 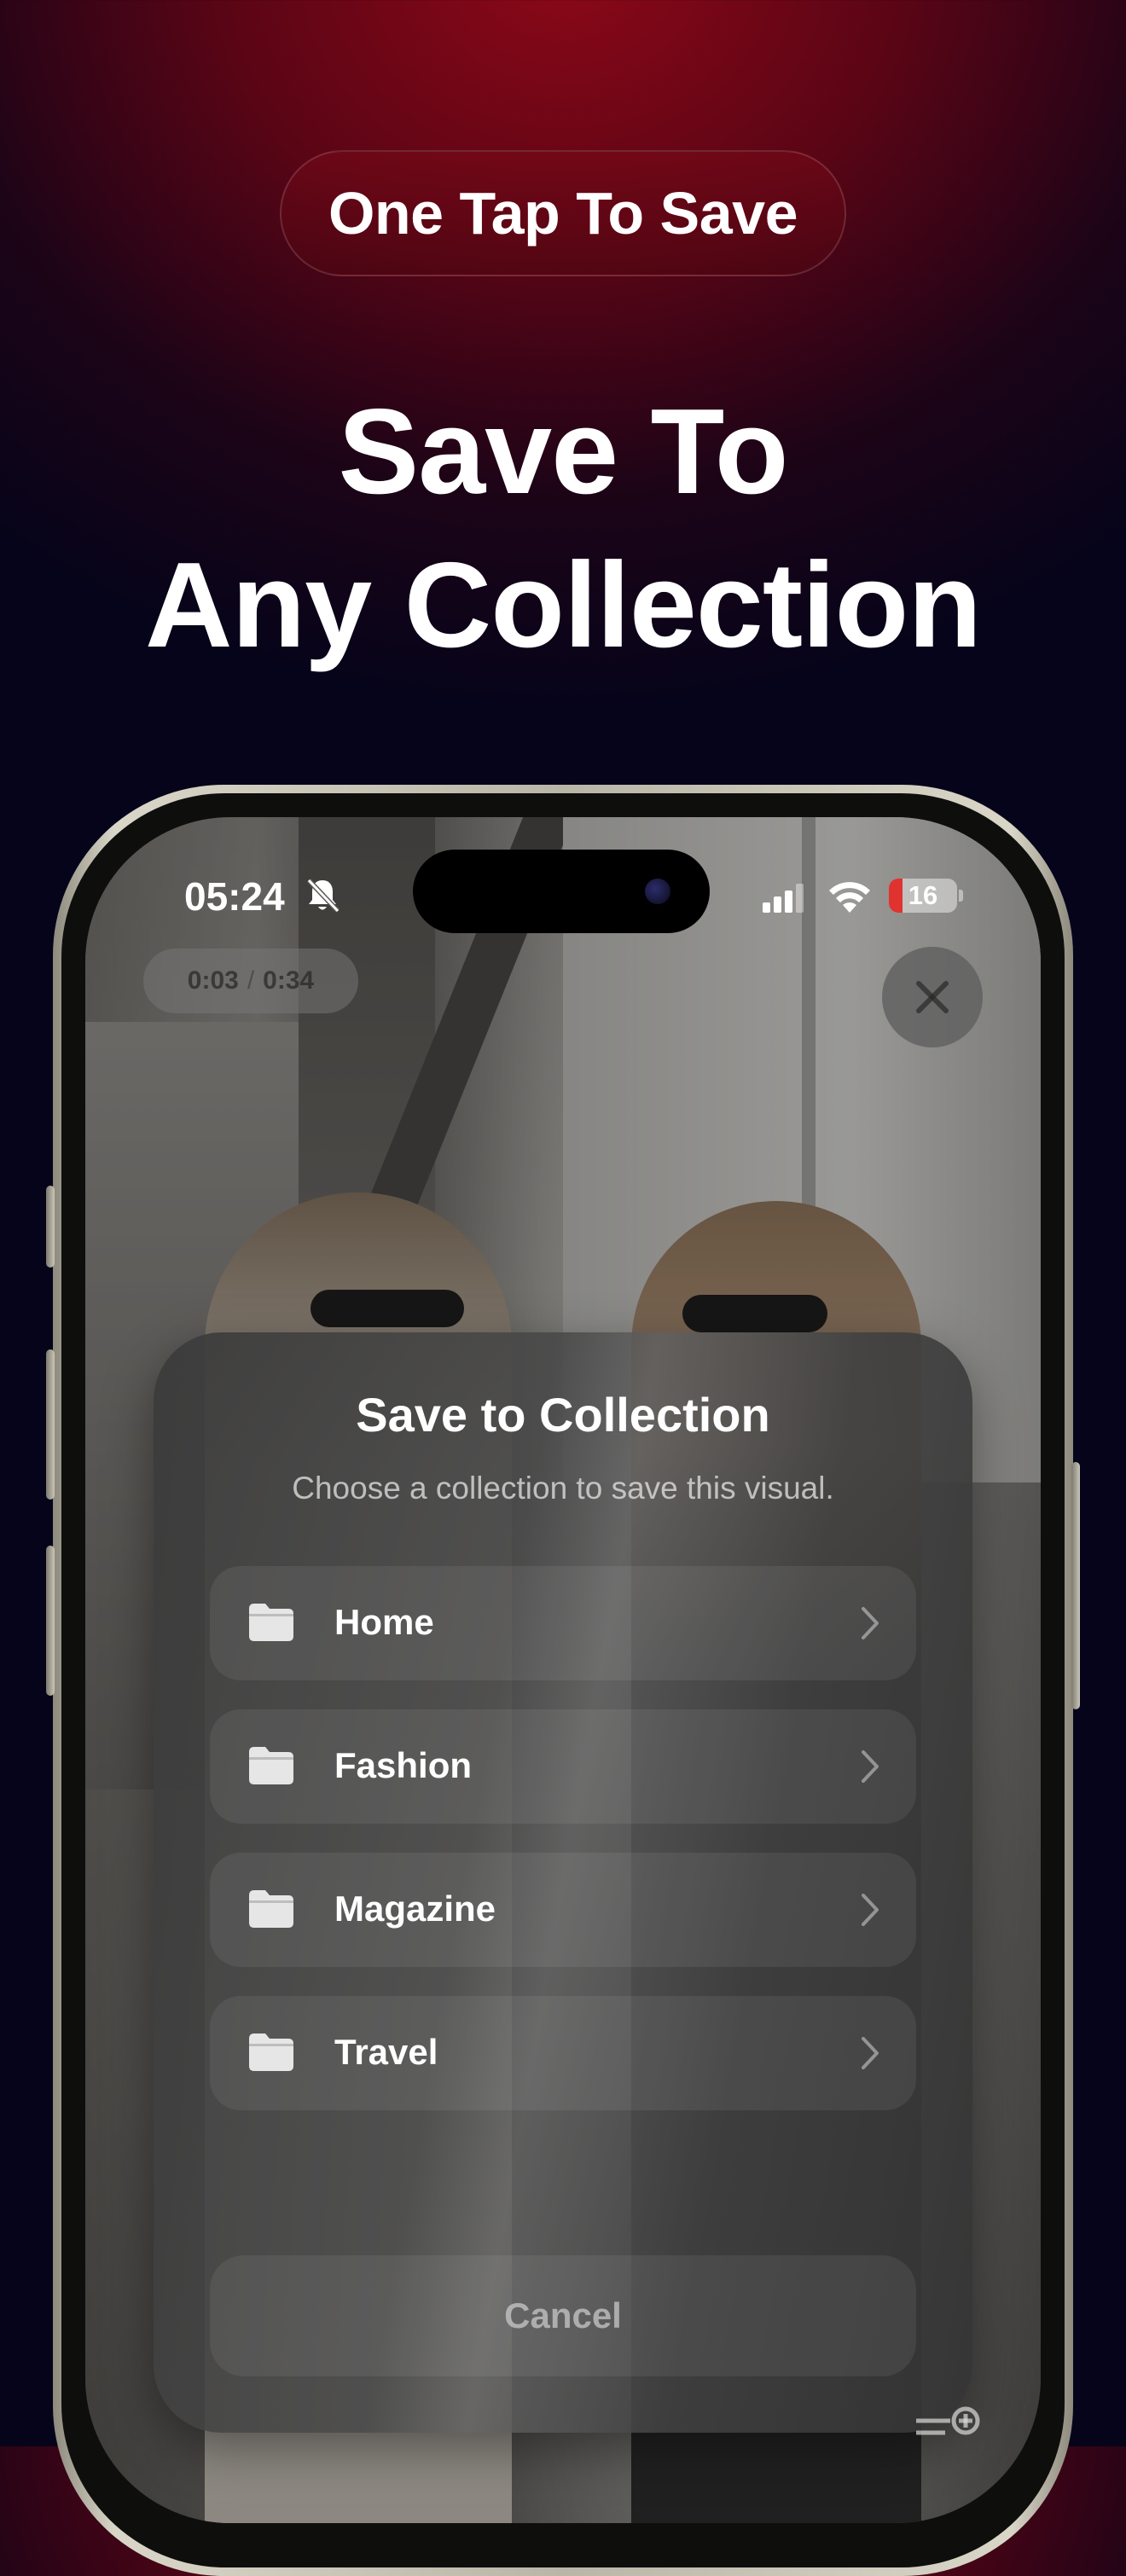 I want to click on video-elapsed: 0:03, so click(x=213, y=980).